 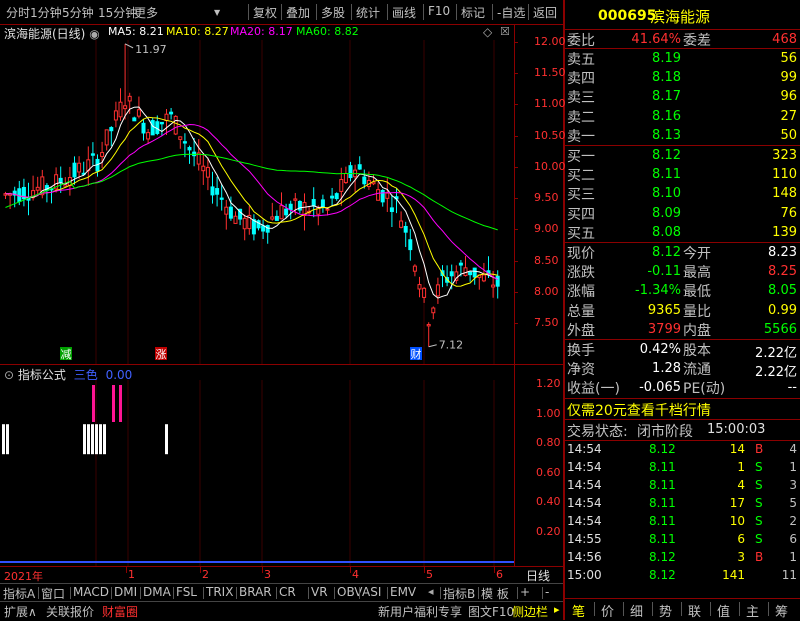 I want to click on indicator-tab-3: DMI, so click(x=125, y=592).